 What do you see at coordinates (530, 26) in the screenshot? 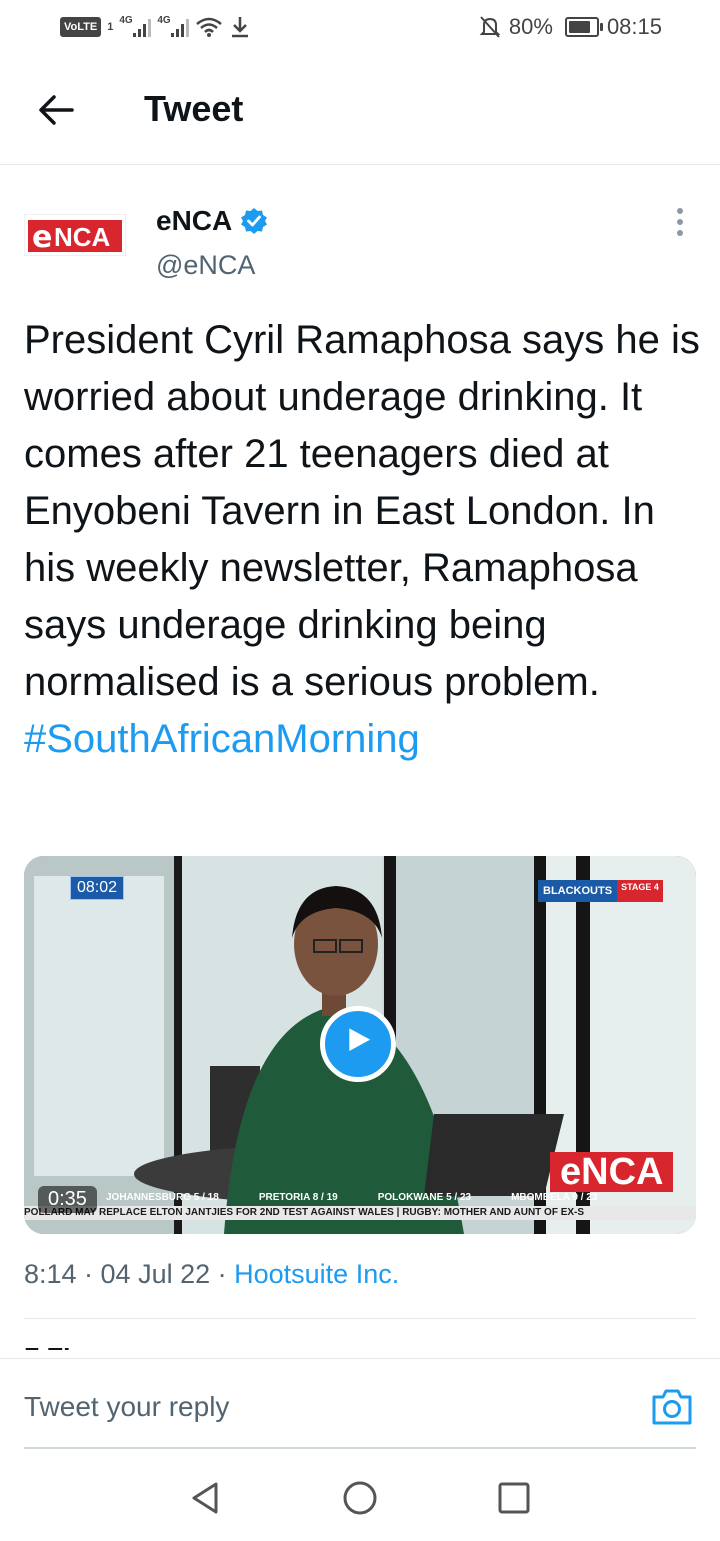
I see `battery-percent: 80%` at bounding box center [530, 26].